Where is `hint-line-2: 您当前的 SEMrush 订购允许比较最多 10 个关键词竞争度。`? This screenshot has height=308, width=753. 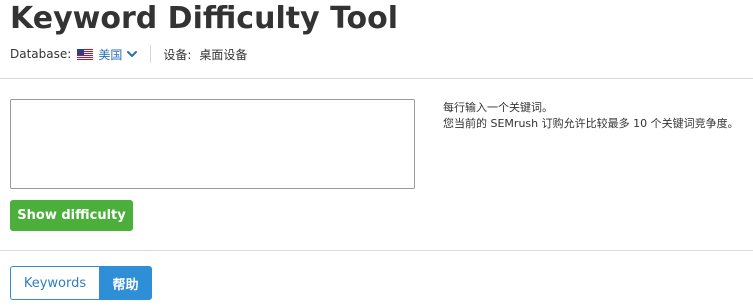
hint-line-2: 您当前的 SEMrush 订购允许比较最多 10 个关键词竞争度。 is located at coordinates (591, 123).